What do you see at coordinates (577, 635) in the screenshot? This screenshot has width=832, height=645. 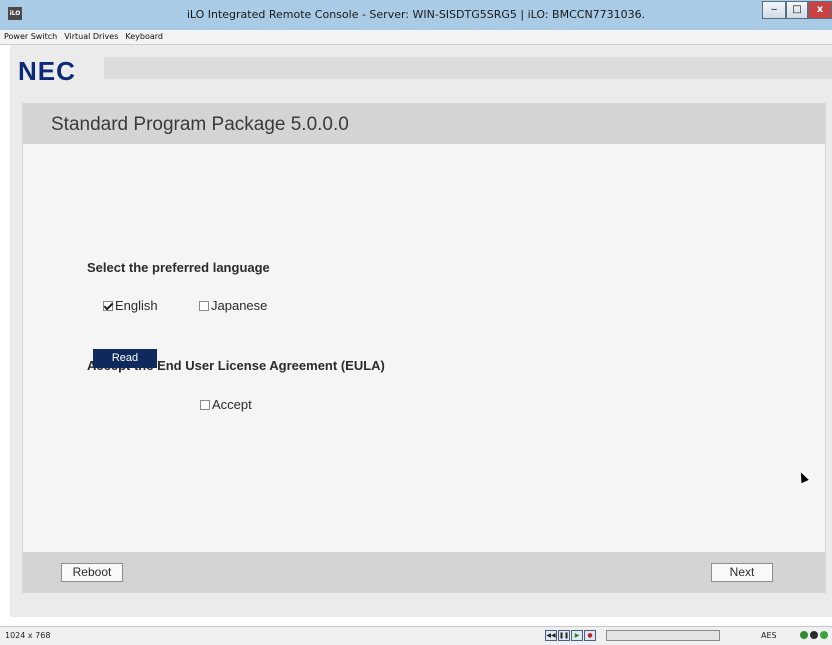 I see `play-icon: ▶` at bounding box center [577, 635].